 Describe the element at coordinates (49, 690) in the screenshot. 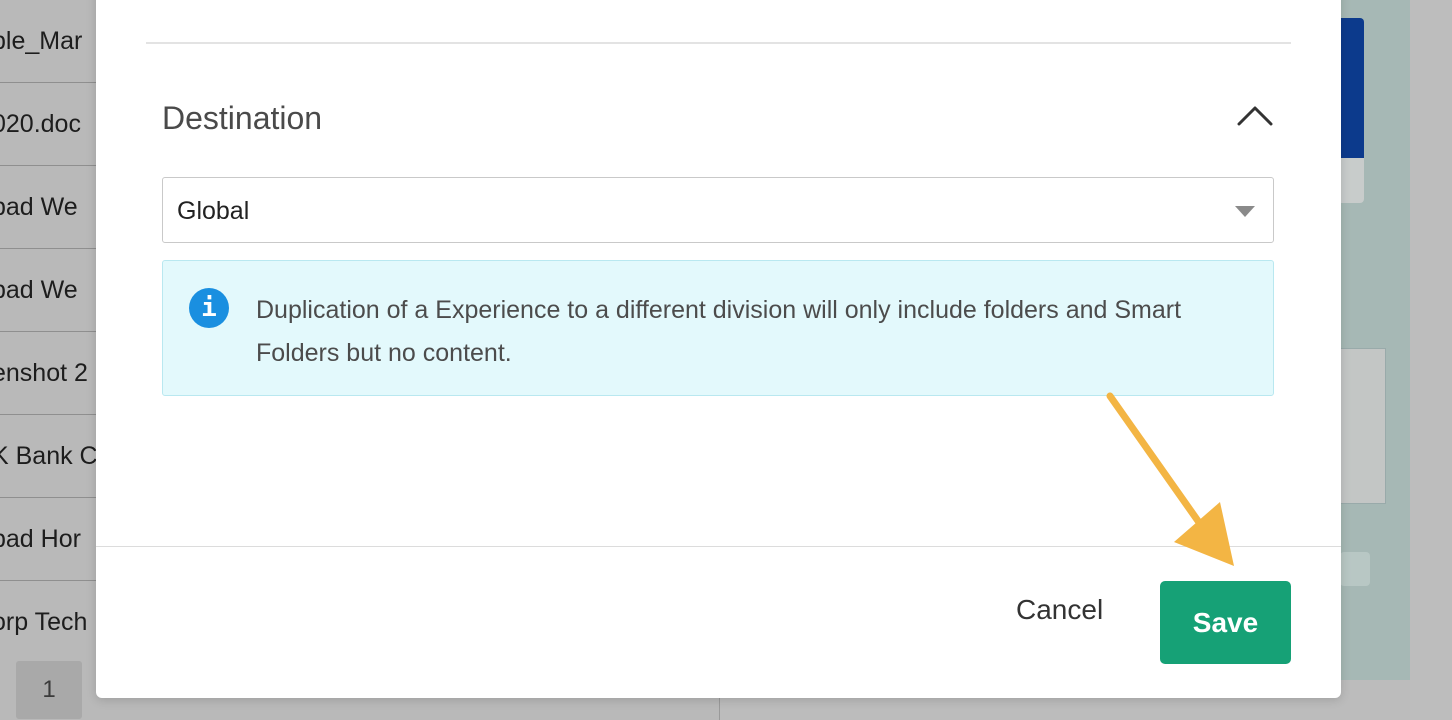

I see `page-button-current: 1` at that location.